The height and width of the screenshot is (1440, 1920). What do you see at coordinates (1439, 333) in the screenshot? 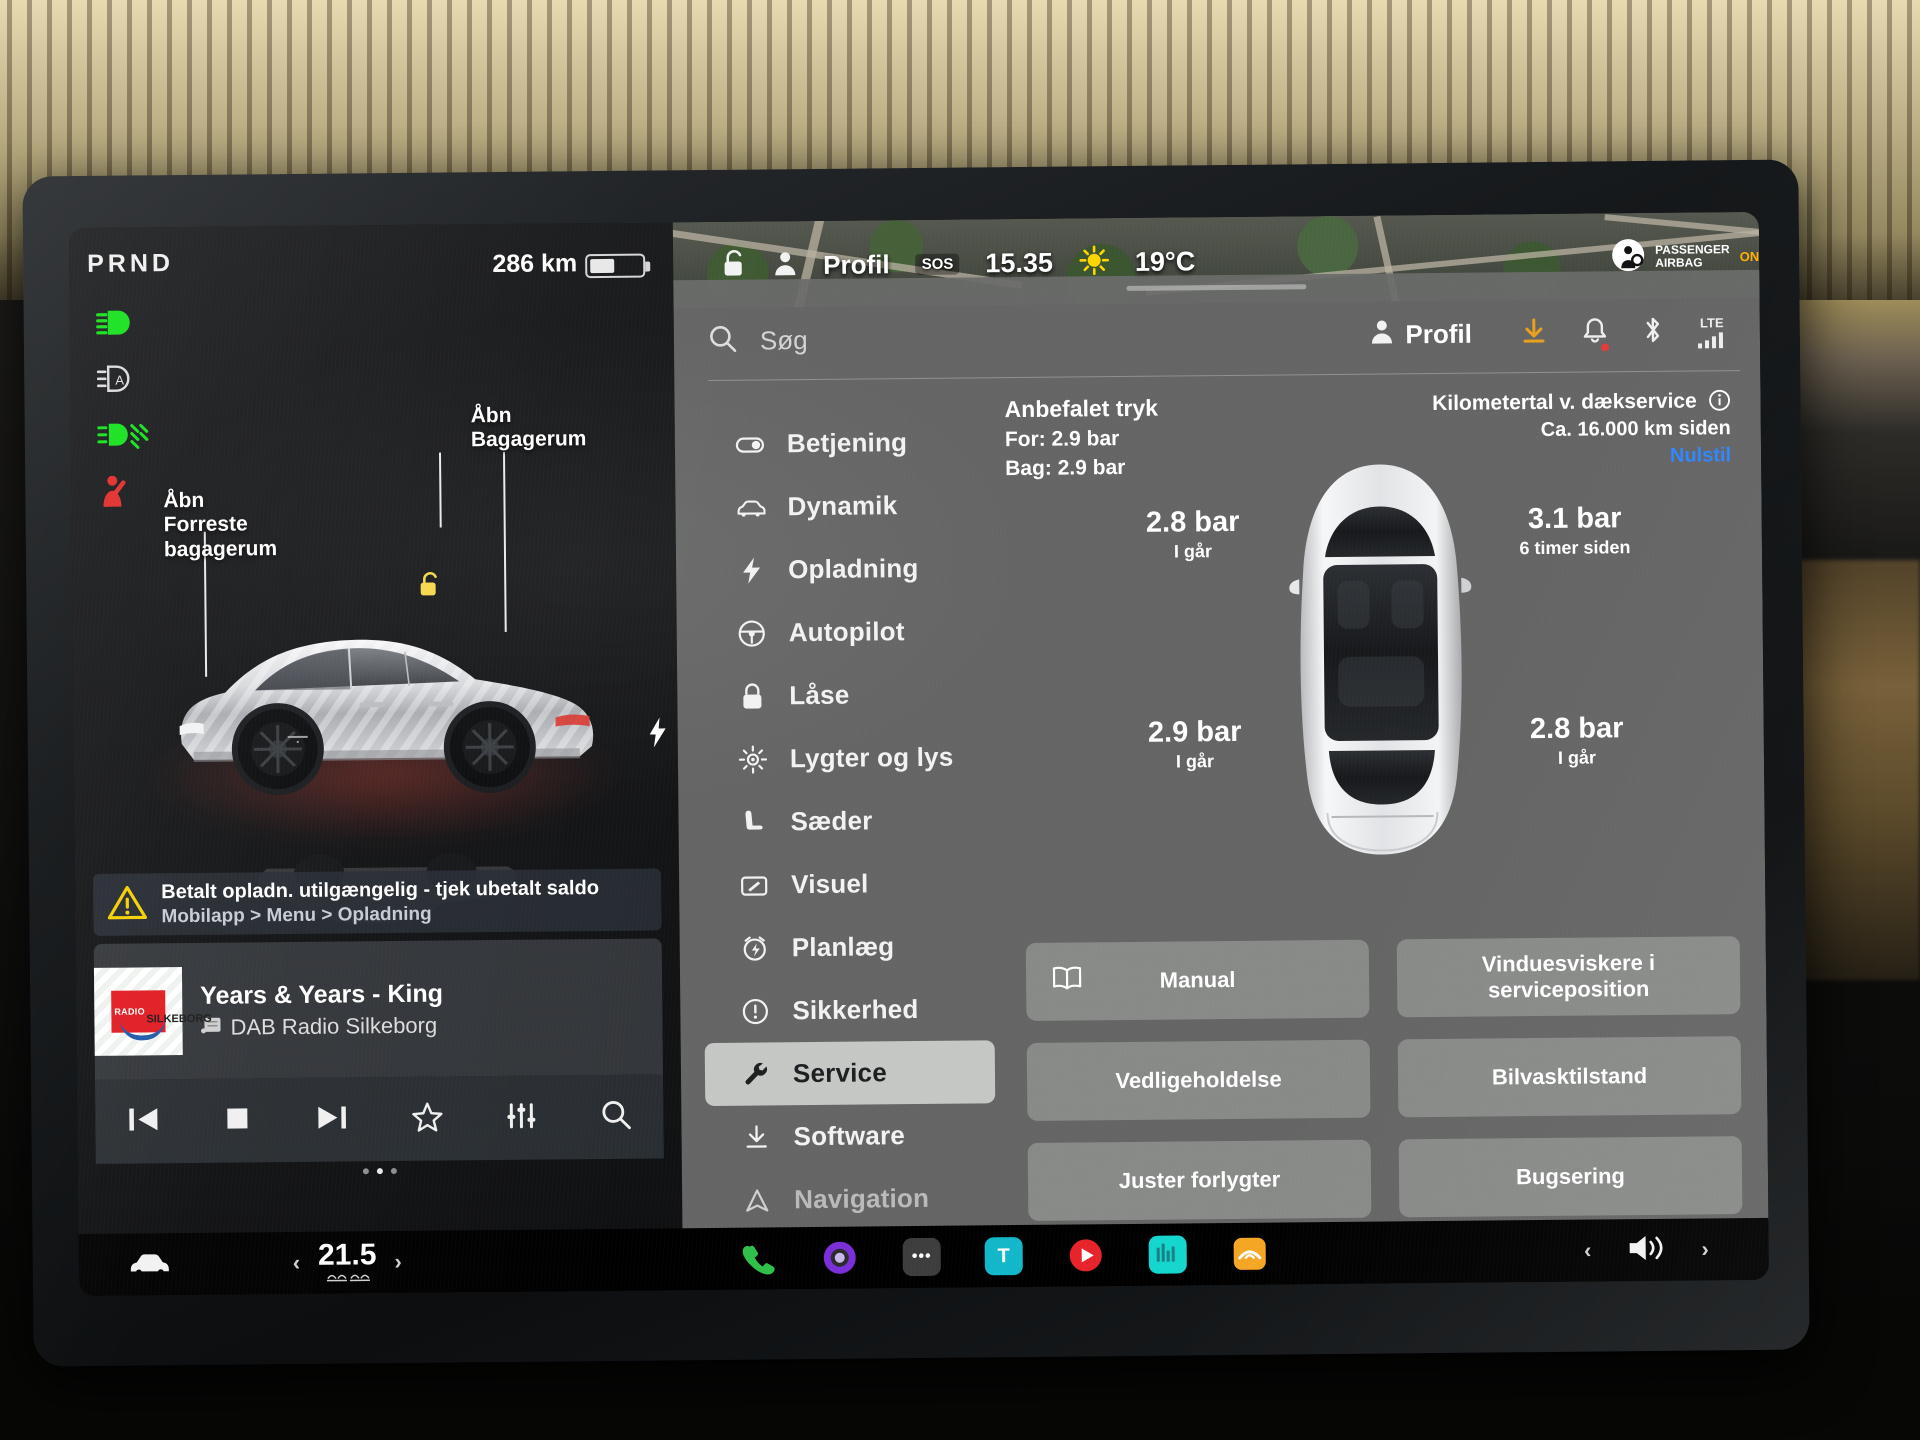
I see `profile-label: Profil` at bounding box center [1439, 333].